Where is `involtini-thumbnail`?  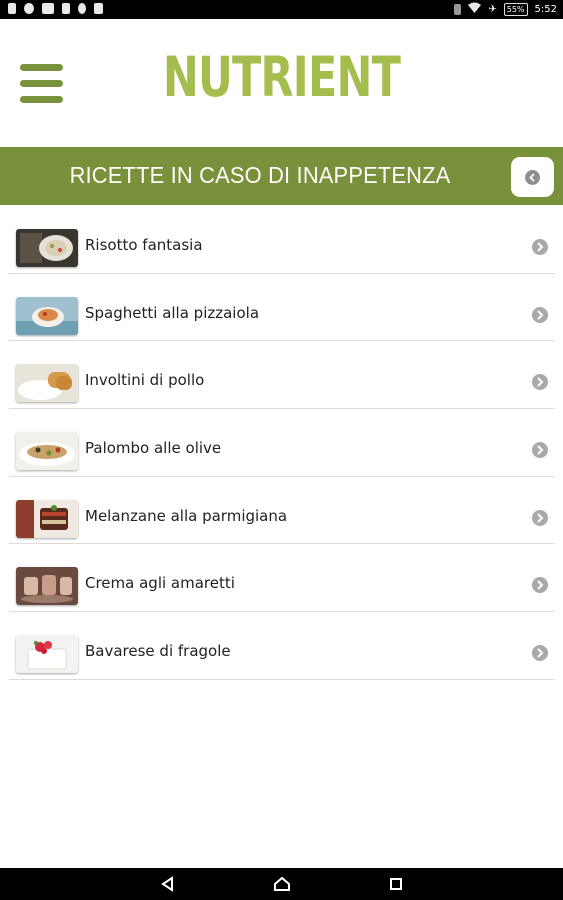 involtini-thumbnail is located at coordinates (47, 383).